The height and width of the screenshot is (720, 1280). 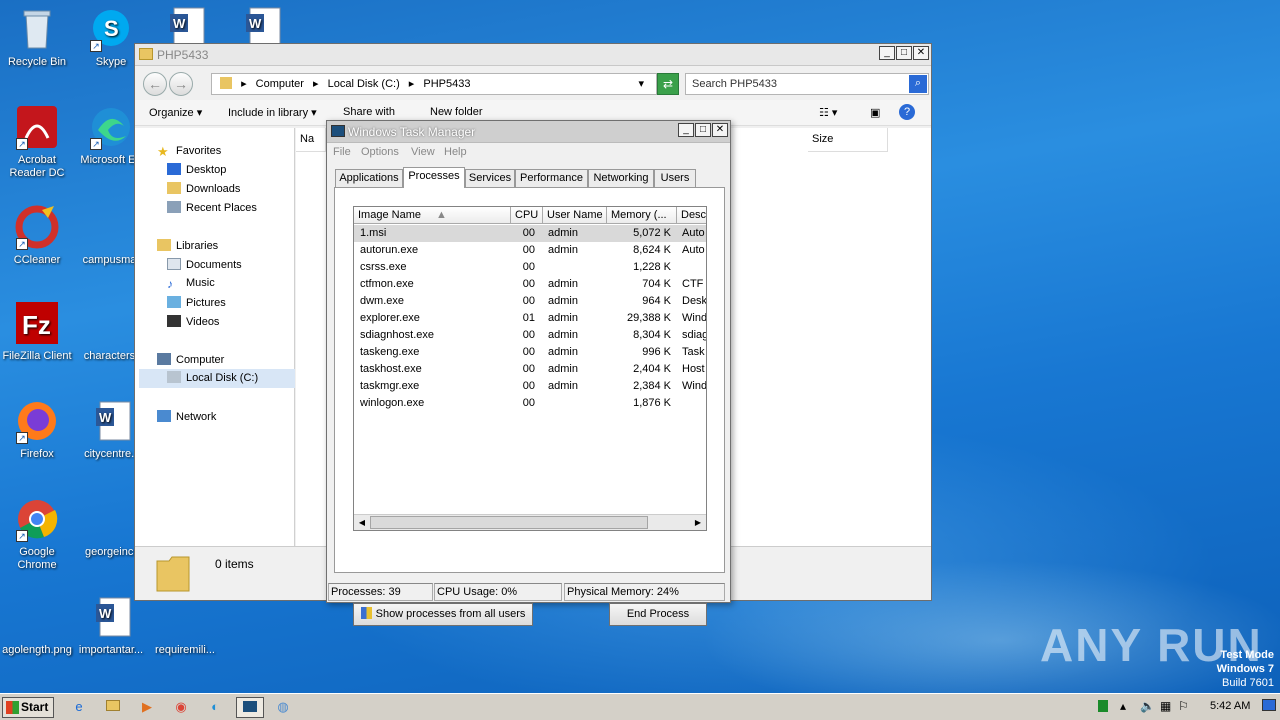 What do you see at coordinates (490, 178) in the screenshot?
I see `tab-services: Services` at bounding box center [490, 178].